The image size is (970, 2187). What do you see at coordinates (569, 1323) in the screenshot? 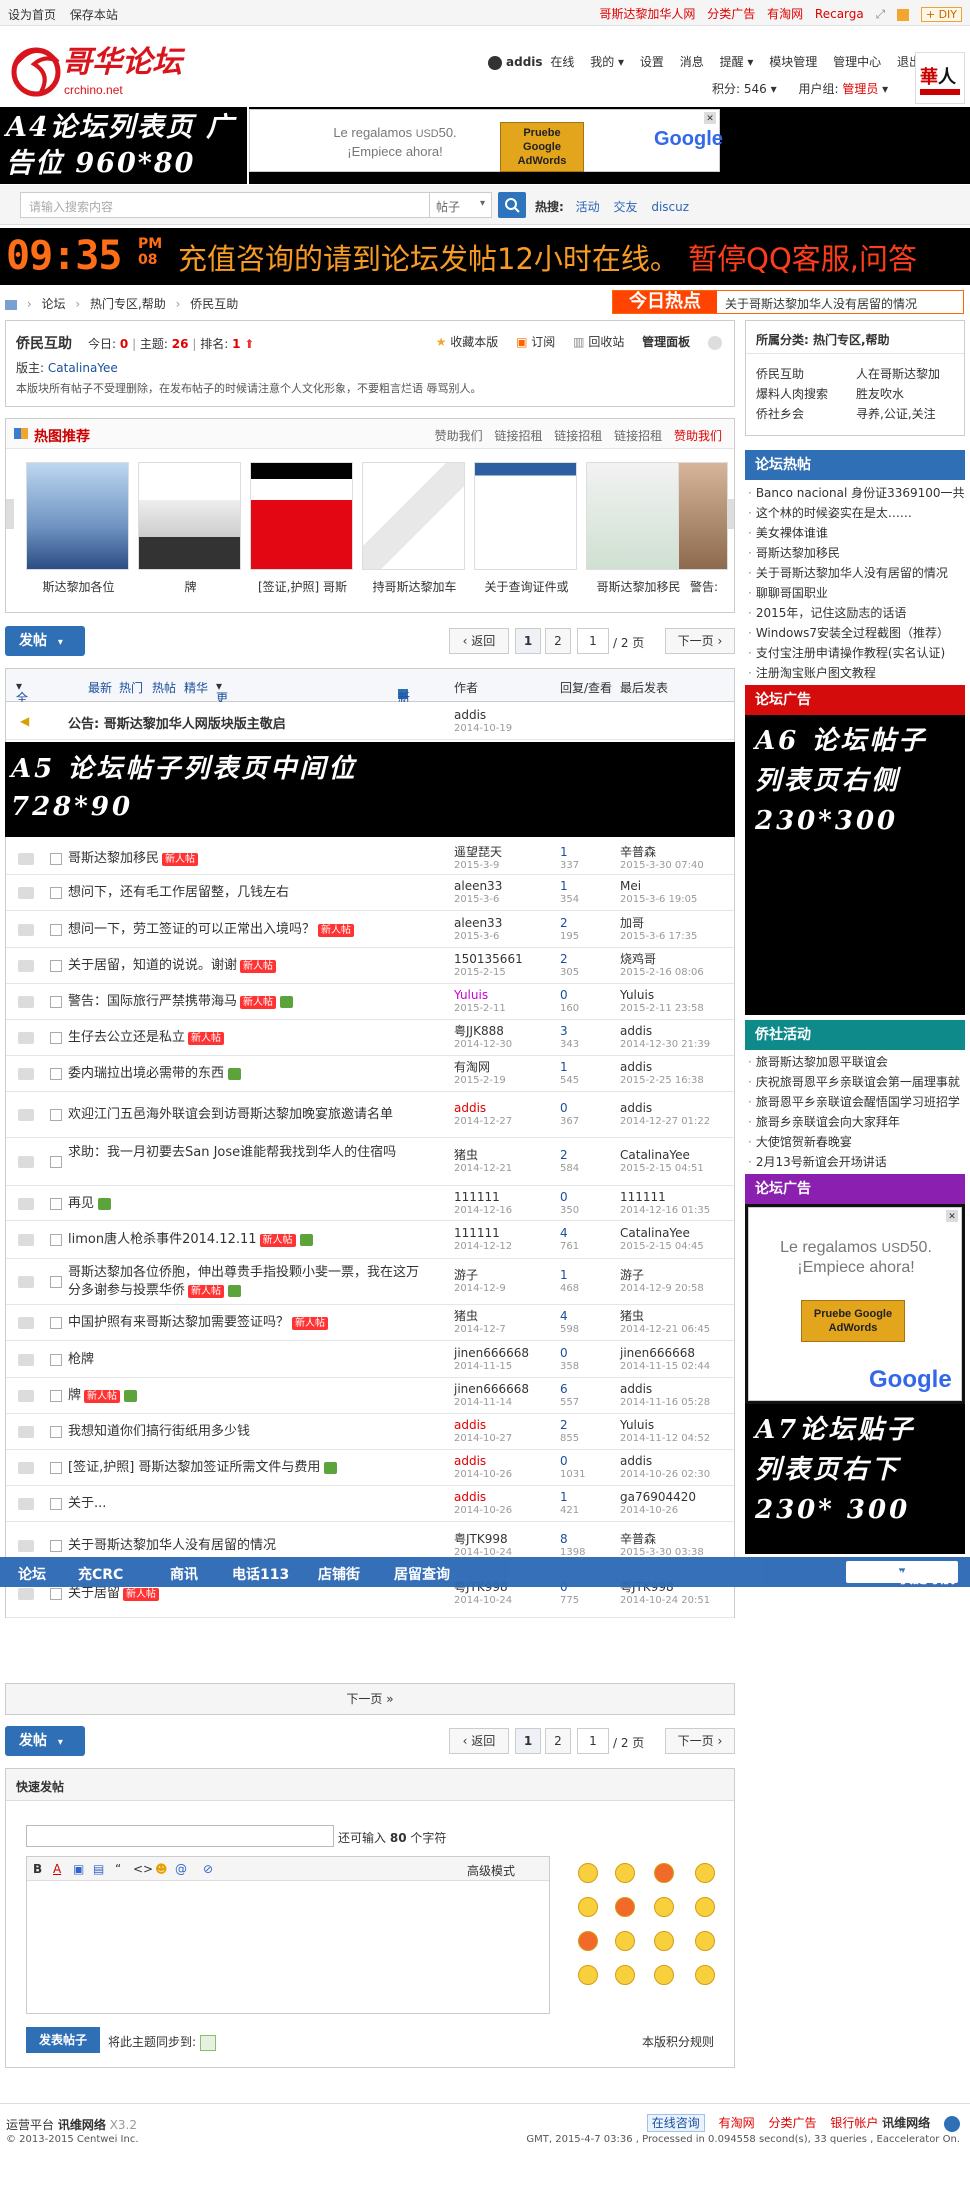
I see `thread-reply-count: 4 598` at bounding box center [569, 1323].